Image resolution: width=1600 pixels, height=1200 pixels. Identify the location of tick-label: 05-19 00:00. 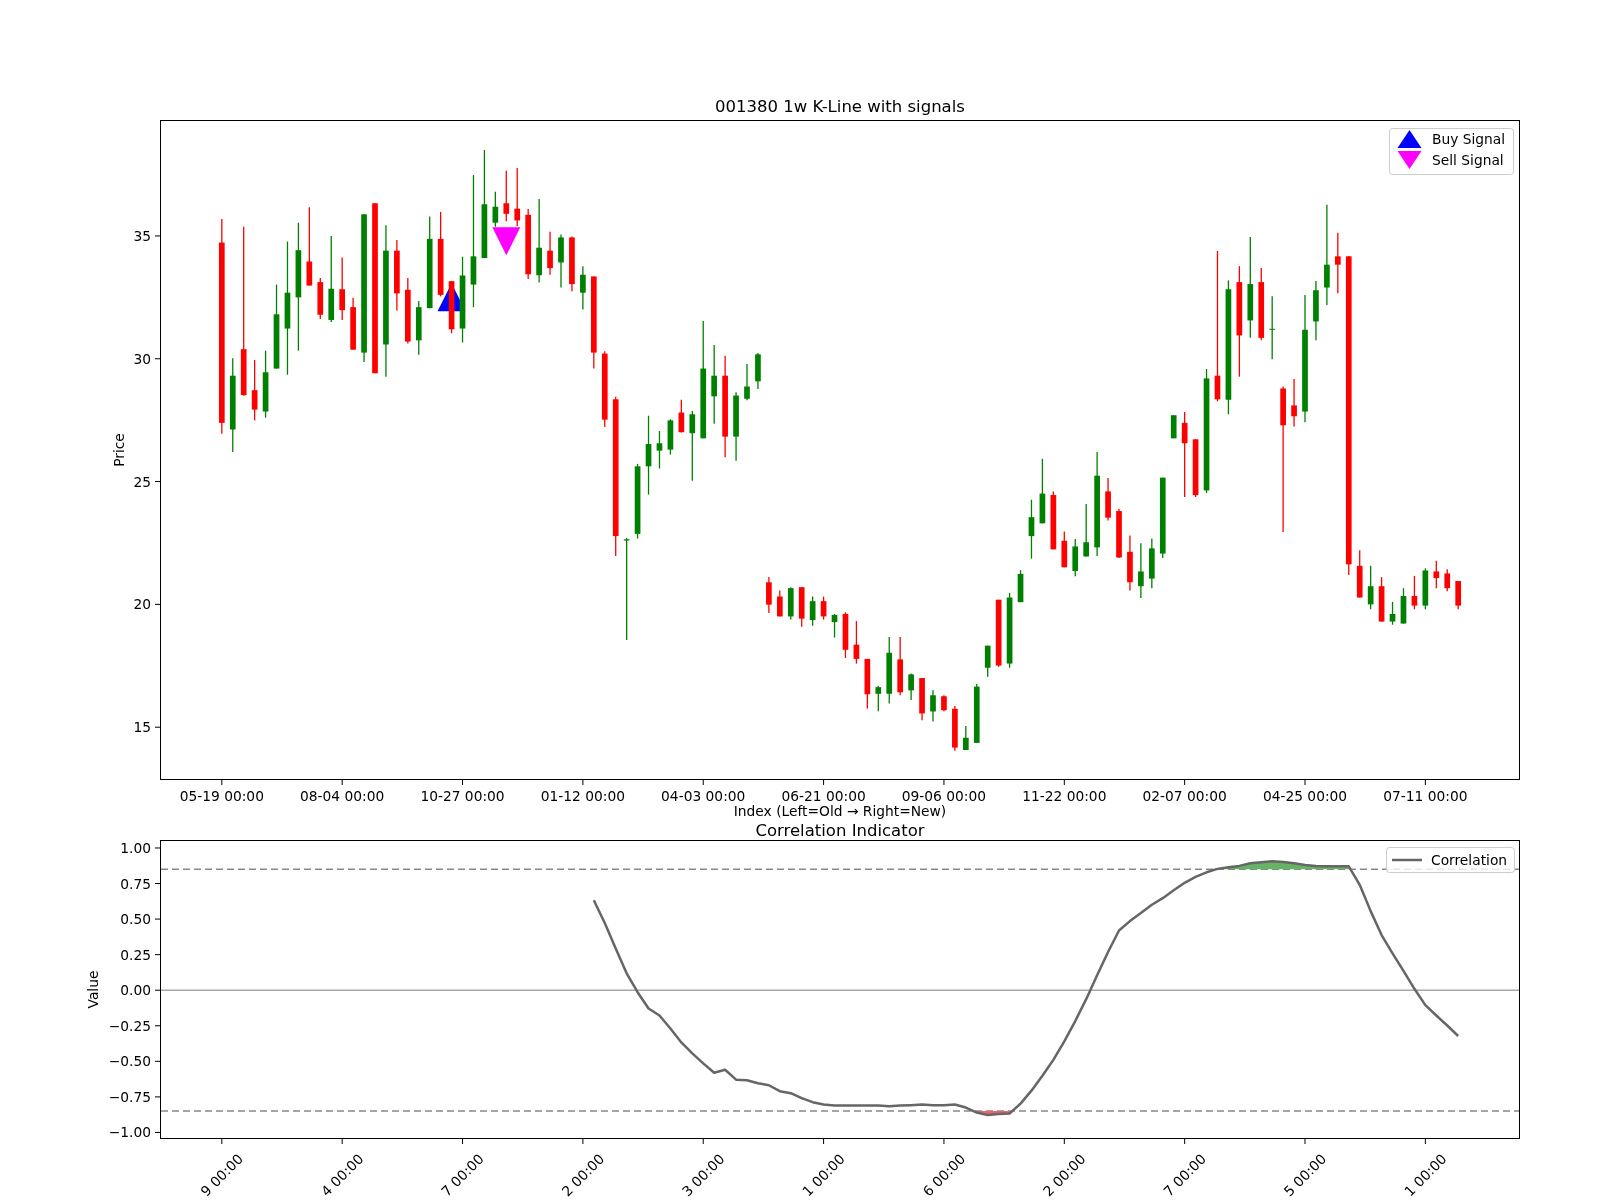
(221, 796).